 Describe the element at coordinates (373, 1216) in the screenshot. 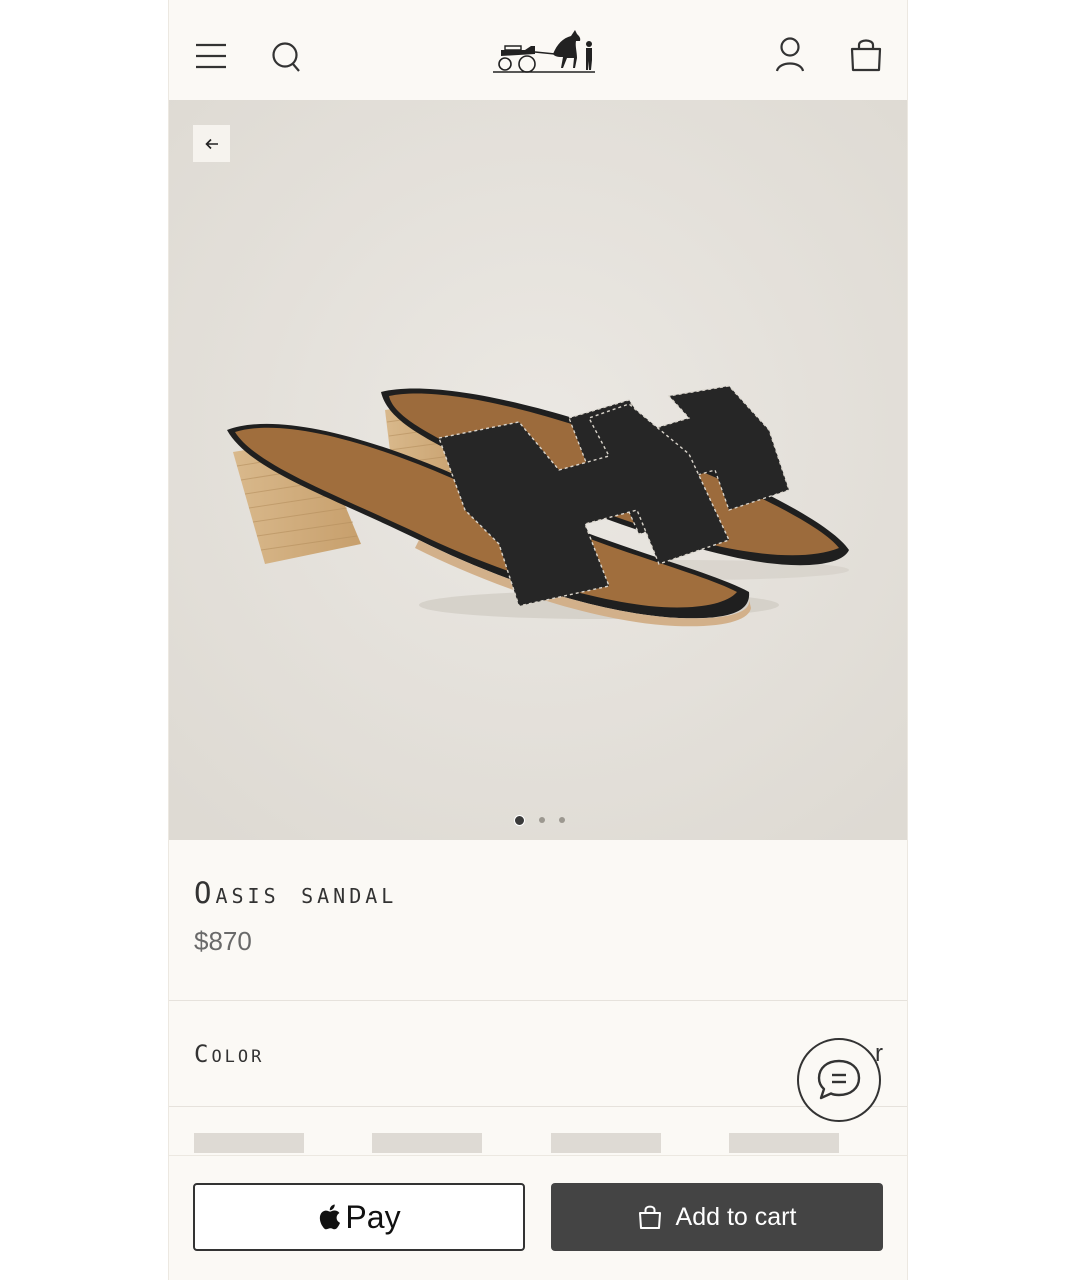

I see `apple-pay-label: Pay` at that location.